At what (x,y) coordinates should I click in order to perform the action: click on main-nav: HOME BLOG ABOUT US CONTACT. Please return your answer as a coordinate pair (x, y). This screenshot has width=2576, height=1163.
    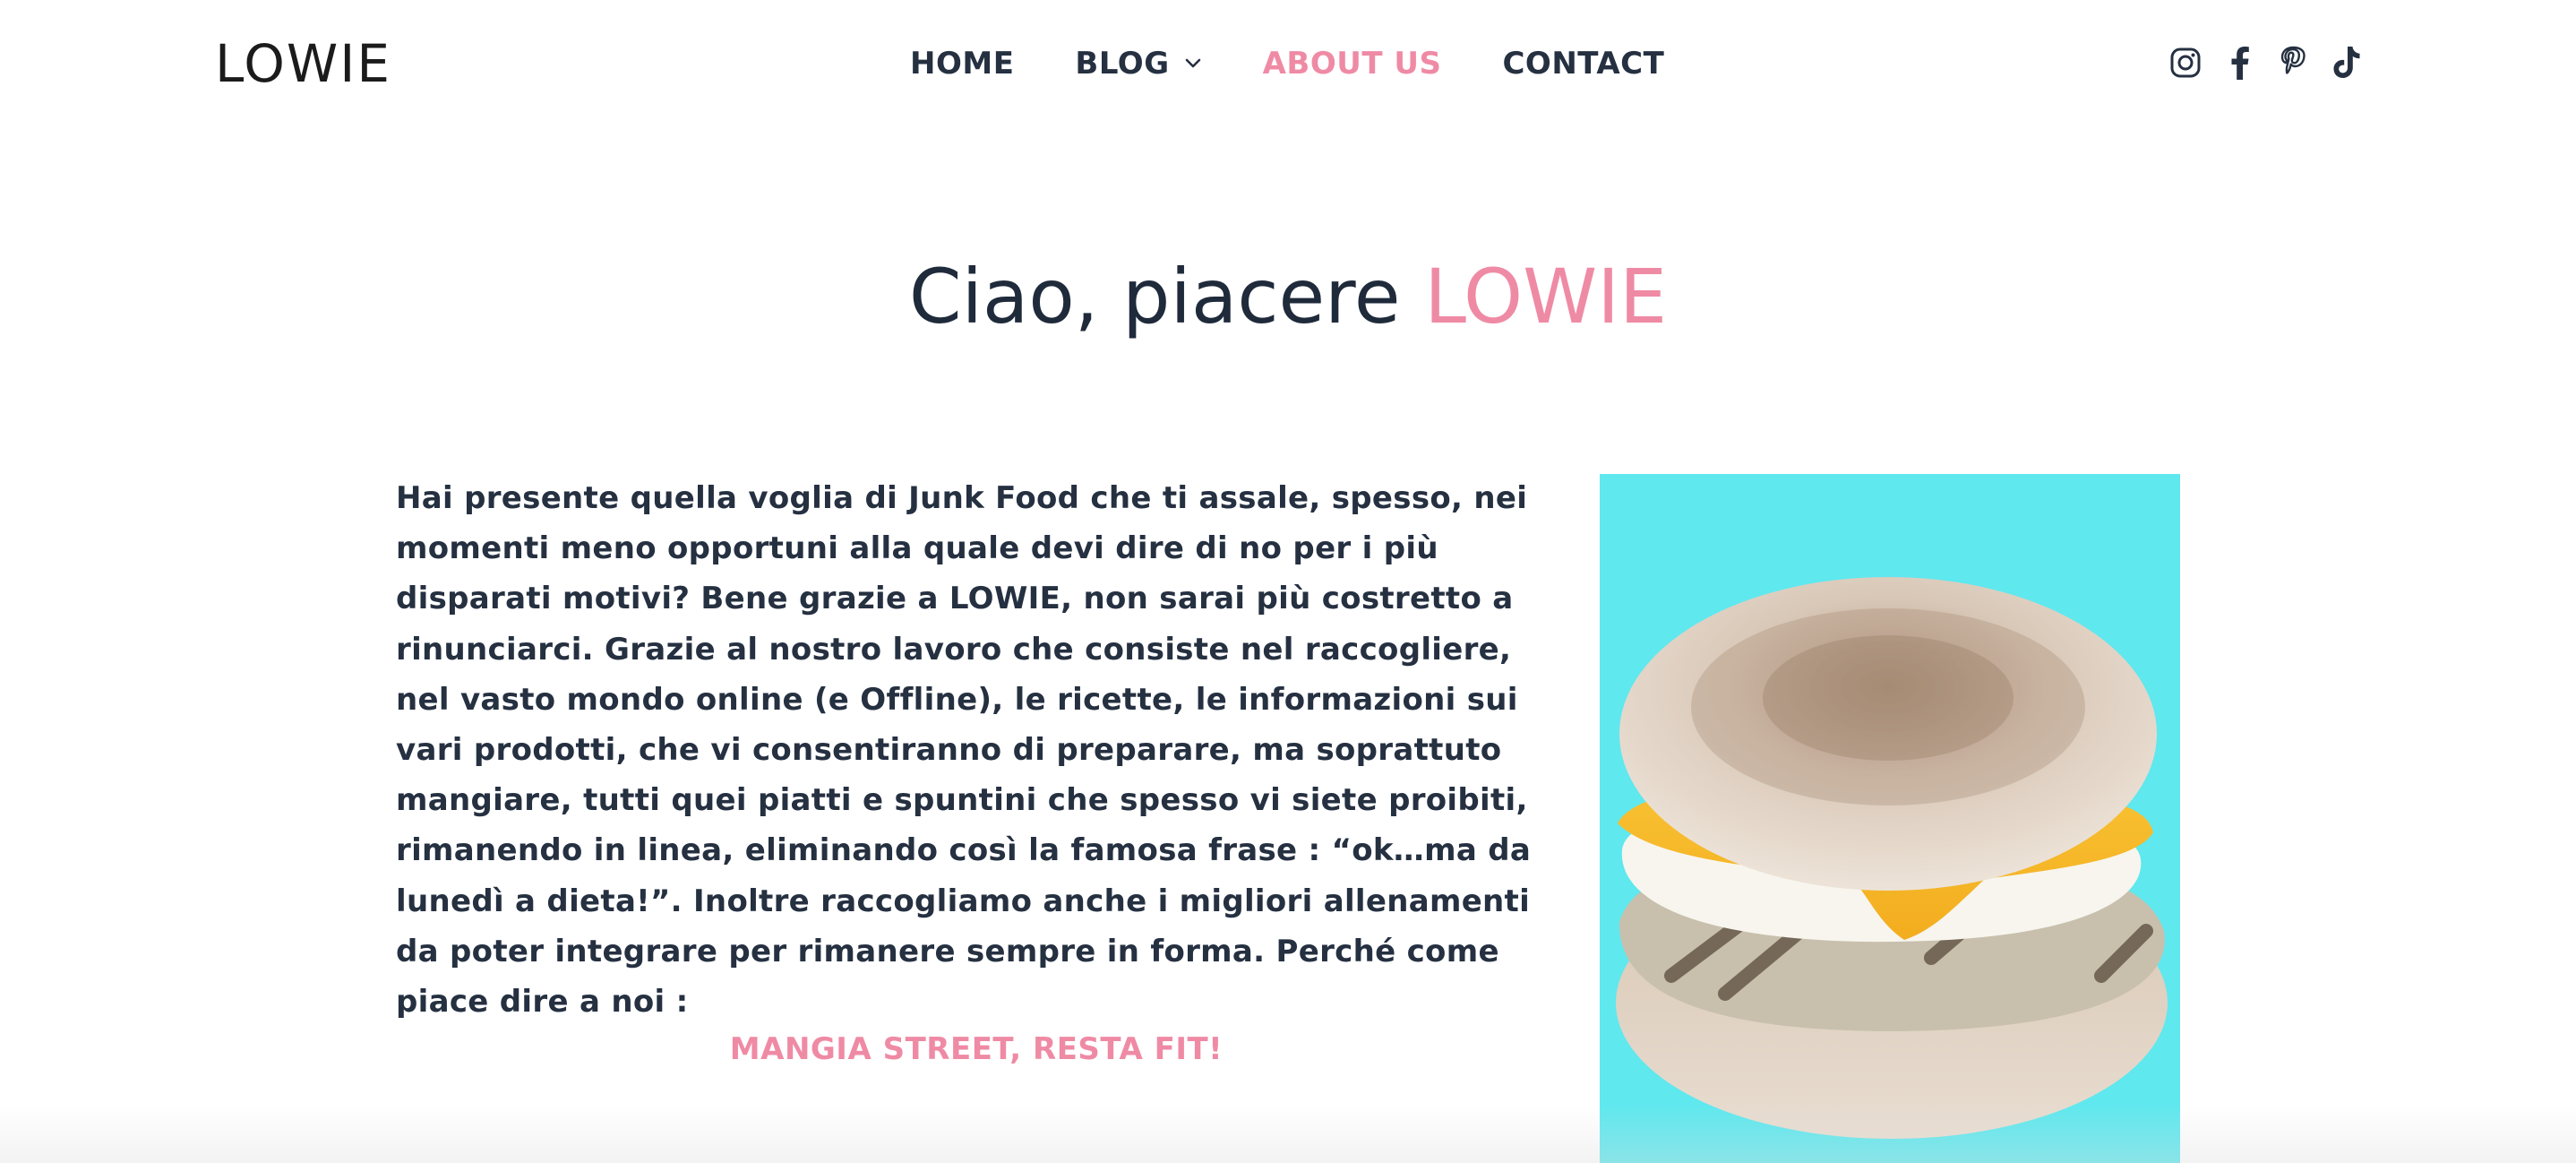
    Looking at the image, I should click on (1287, 63).